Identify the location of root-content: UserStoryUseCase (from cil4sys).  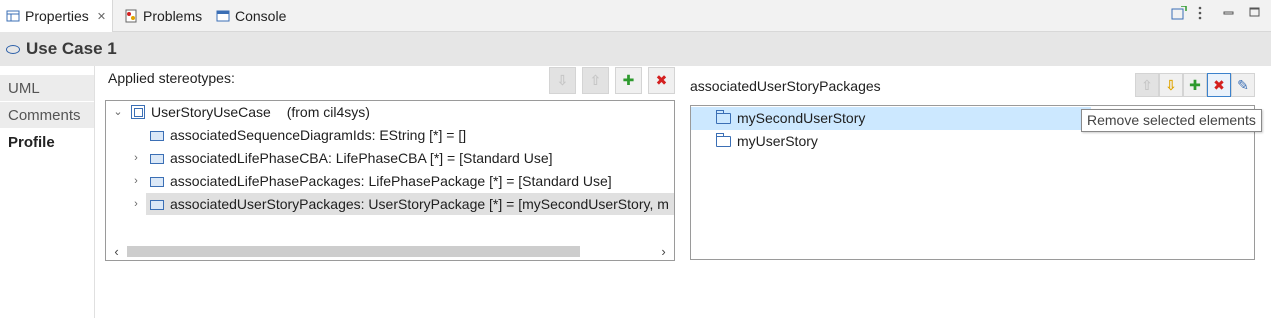
(250, 112).